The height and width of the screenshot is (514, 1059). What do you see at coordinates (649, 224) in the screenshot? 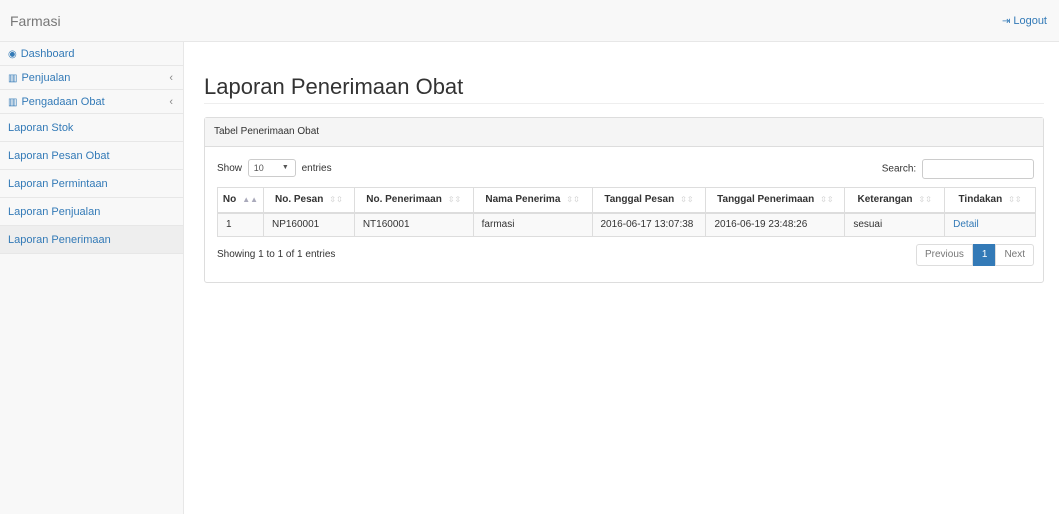
I see `cell-tanggal-pesan: 2016-06-17 13:07:38` at bounding box center [649, 224].